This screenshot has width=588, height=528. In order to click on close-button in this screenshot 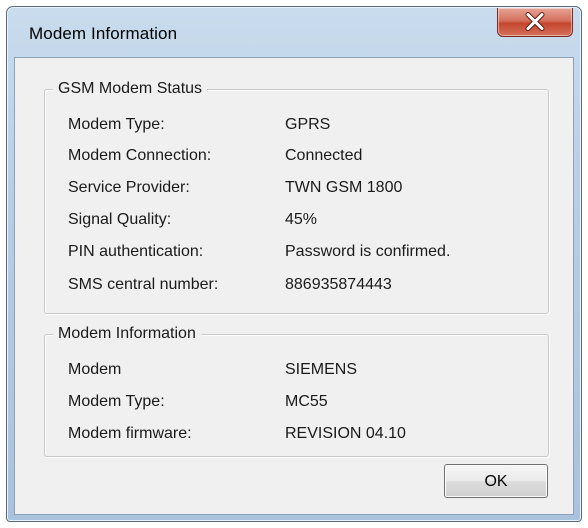, I will do `click(535, 22)`.